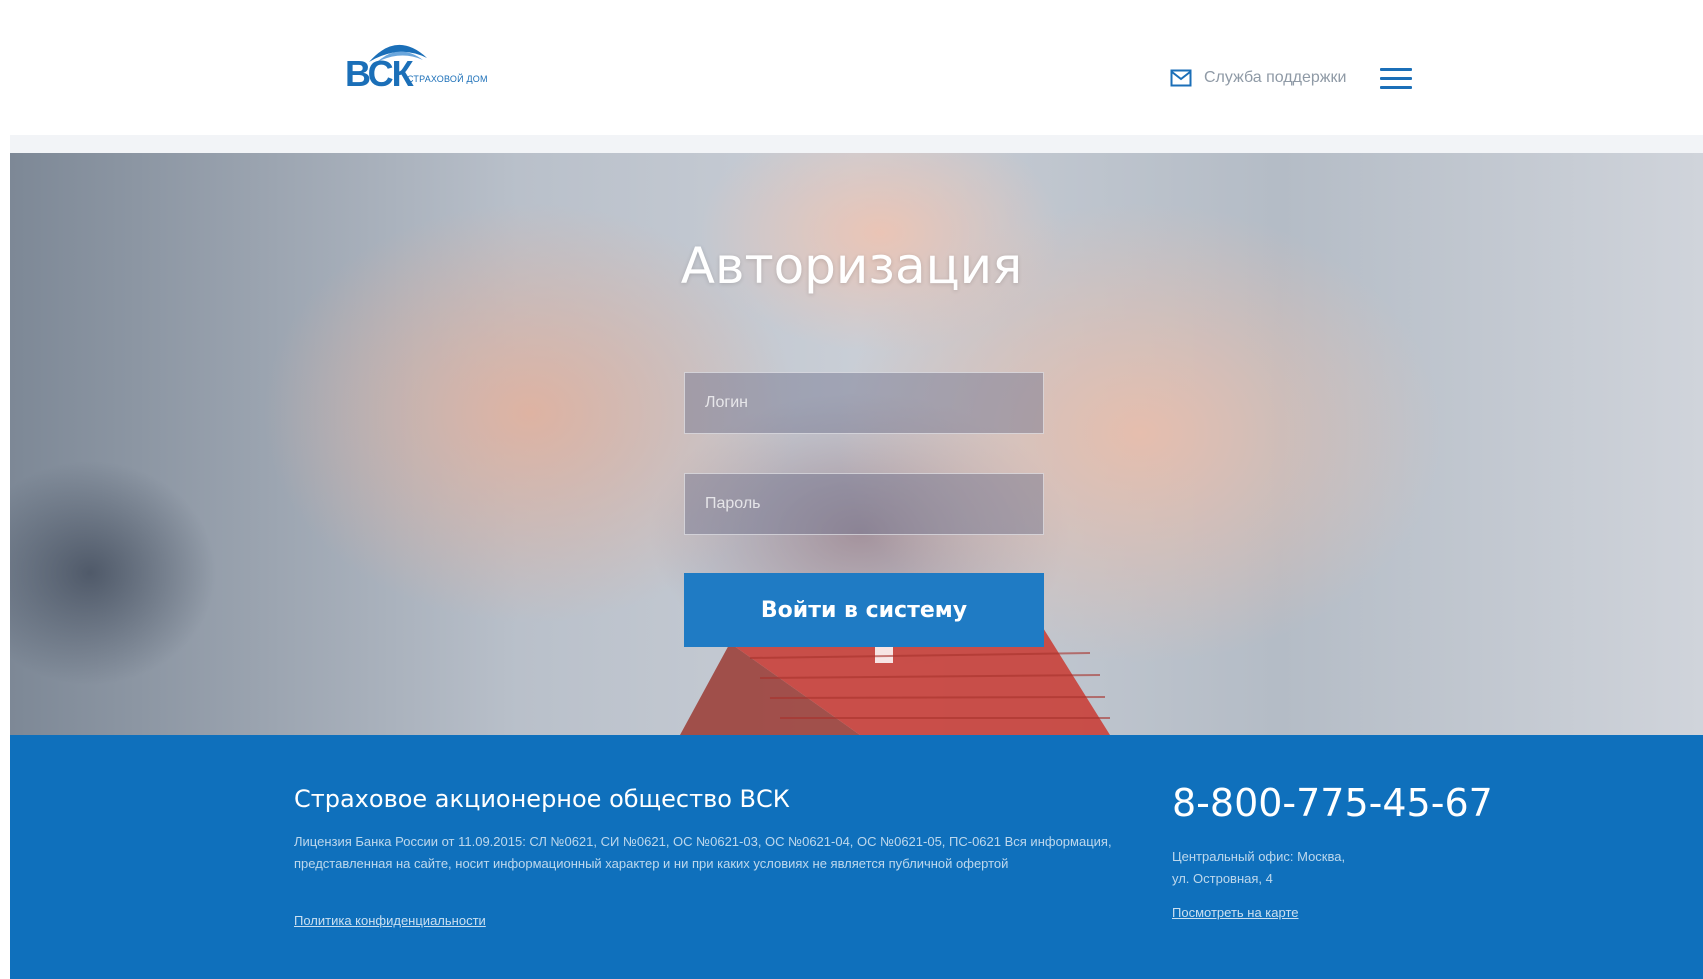  I want to click on password-input, so click(864, 504).